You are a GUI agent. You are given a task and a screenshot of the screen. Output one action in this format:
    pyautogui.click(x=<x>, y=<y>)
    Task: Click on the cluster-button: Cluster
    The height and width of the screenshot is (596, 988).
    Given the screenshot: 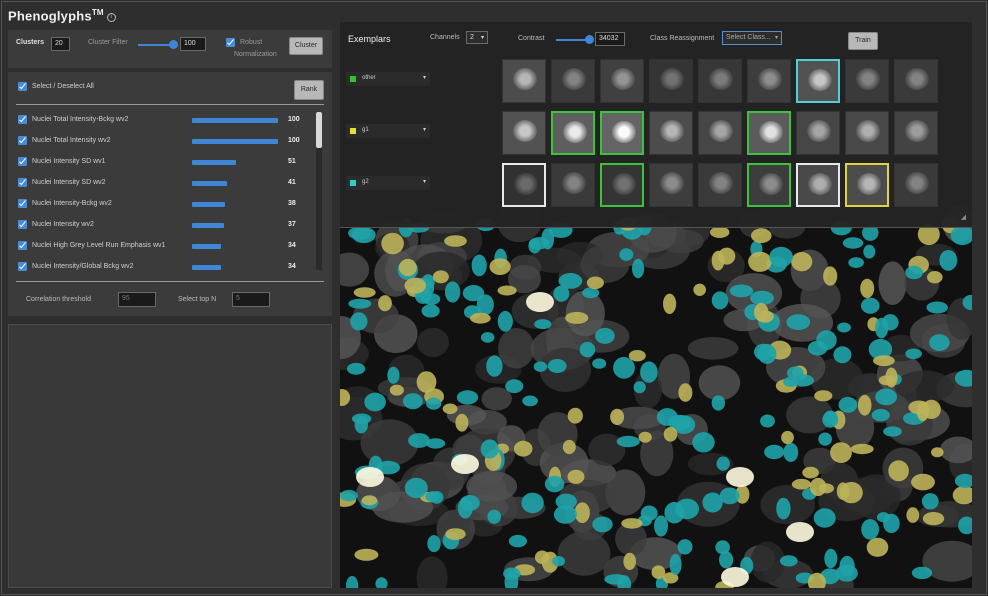 What is the action you would take?
    pyautogui.click(x=306, y=46)
    